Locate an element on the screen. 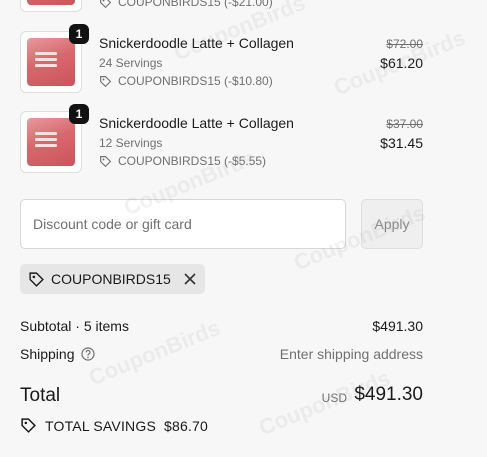 The width and height of the screenshot is (487, 457). total-label: Total is located at coordinates (40, 395).